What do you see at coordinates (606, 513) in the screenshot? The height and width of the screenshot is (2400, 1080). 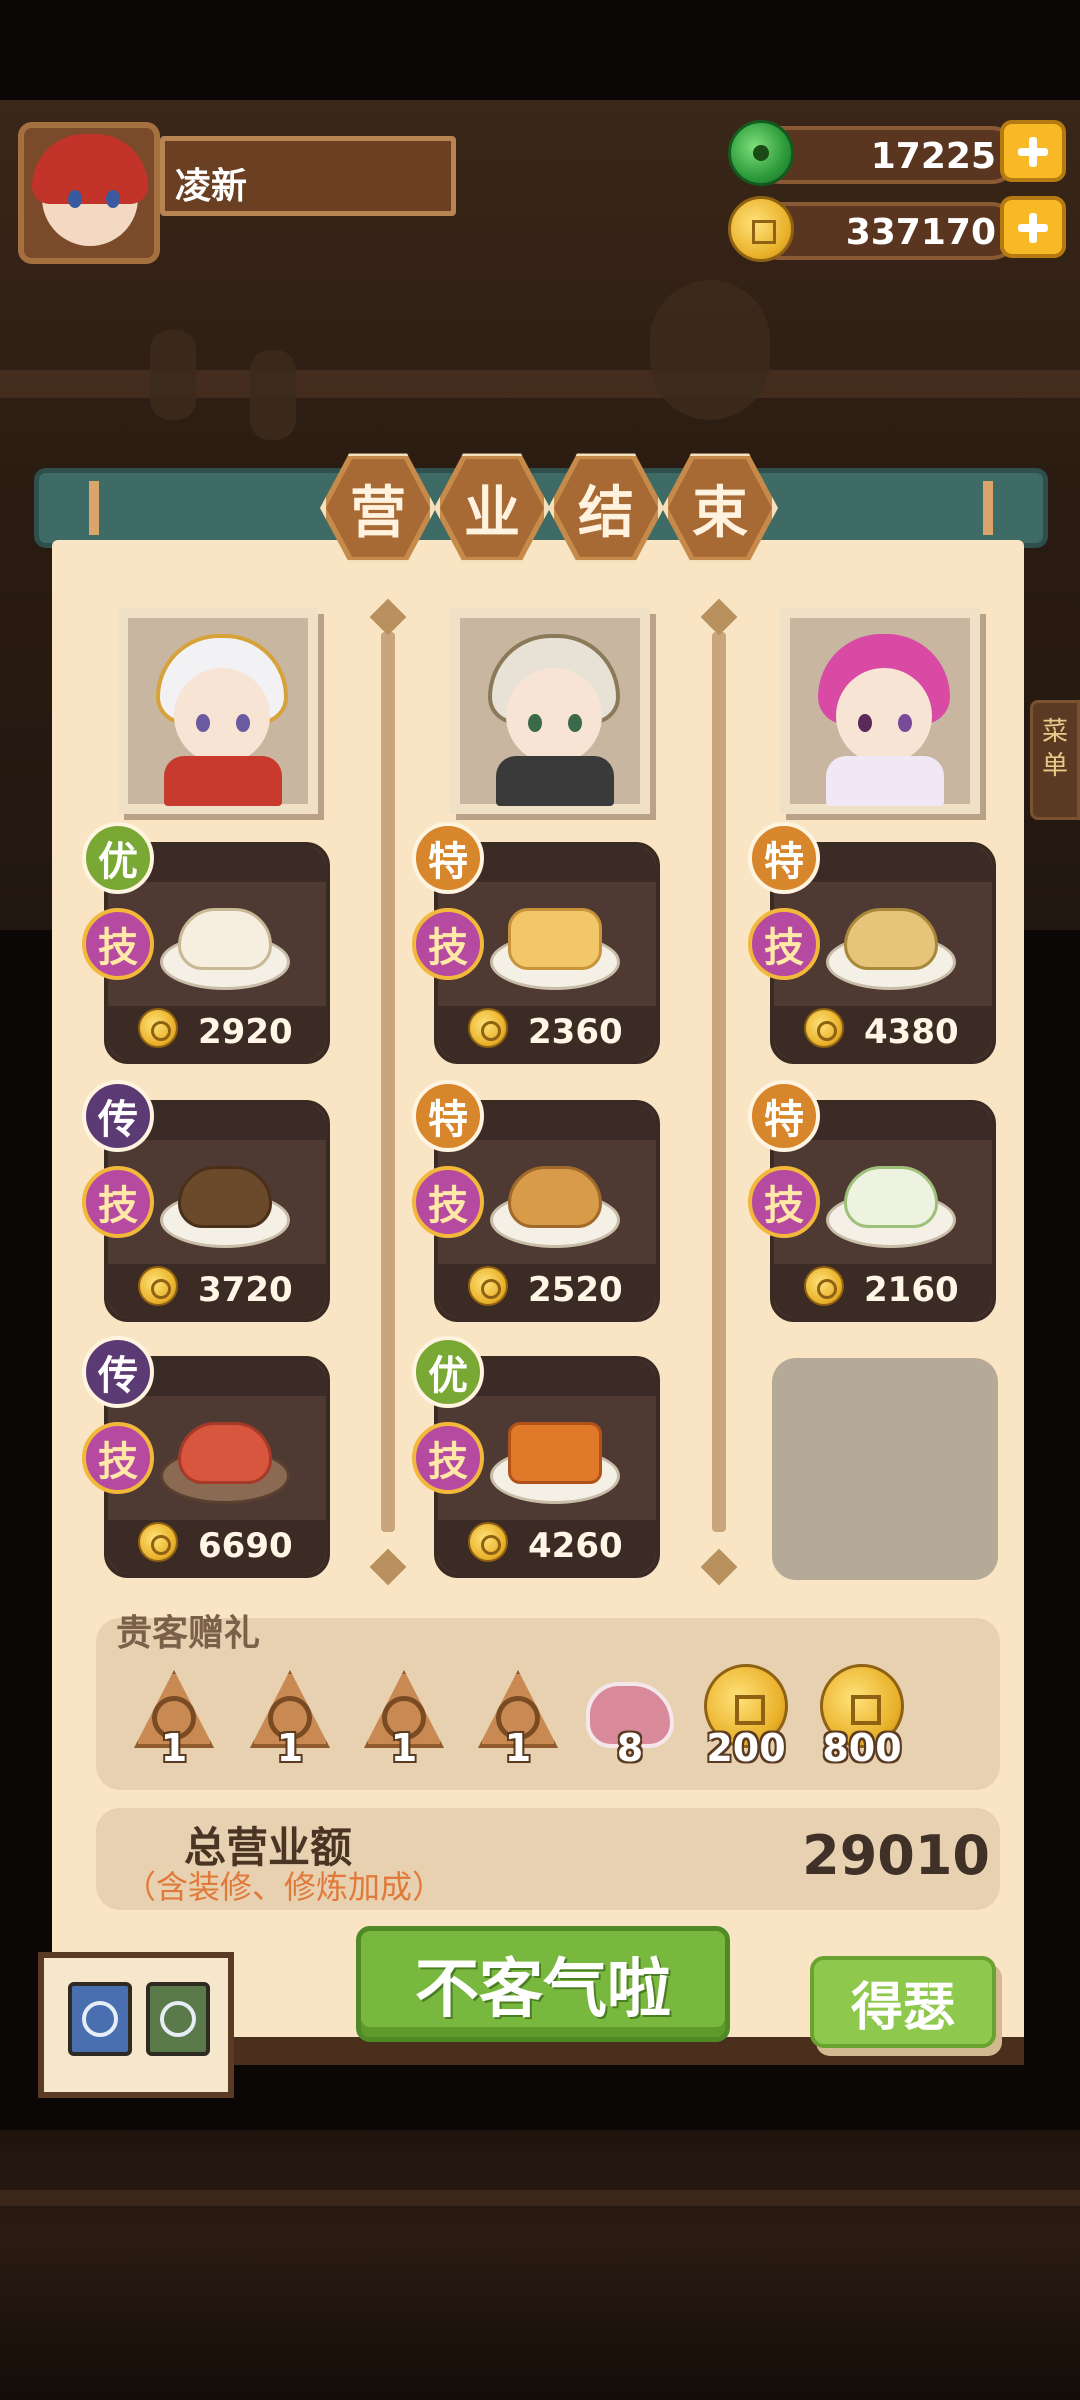 I see `title-char: 结` at bounding box center [606, 513].